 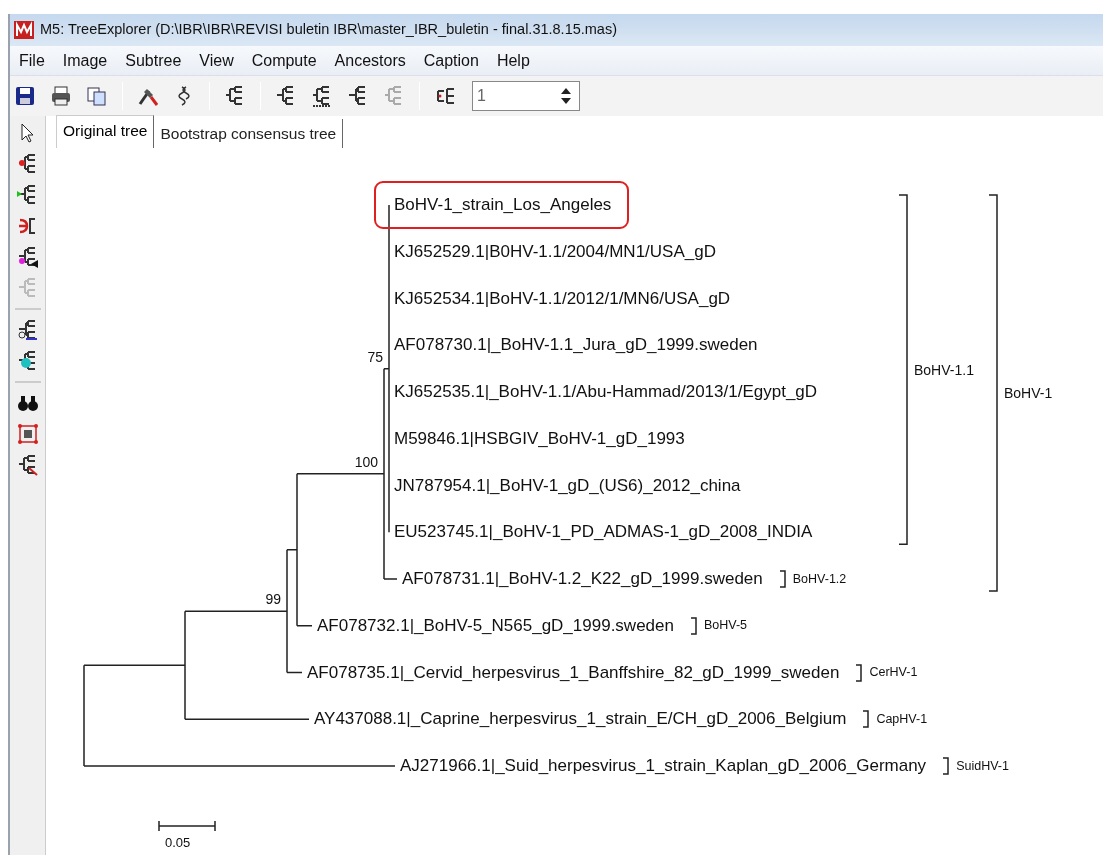 I want to click on clade-label: BoHV-1, so click(x=1028, y=393).